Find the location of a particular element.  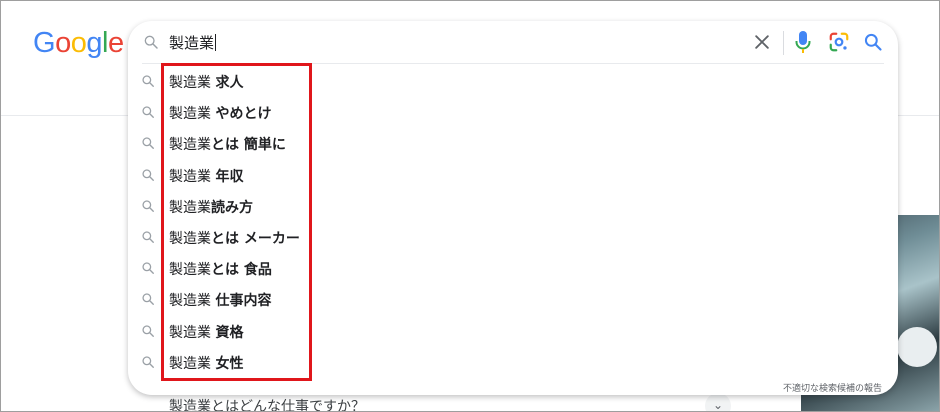

search-query-text: 製造業 is located at coordinates (192, 43).